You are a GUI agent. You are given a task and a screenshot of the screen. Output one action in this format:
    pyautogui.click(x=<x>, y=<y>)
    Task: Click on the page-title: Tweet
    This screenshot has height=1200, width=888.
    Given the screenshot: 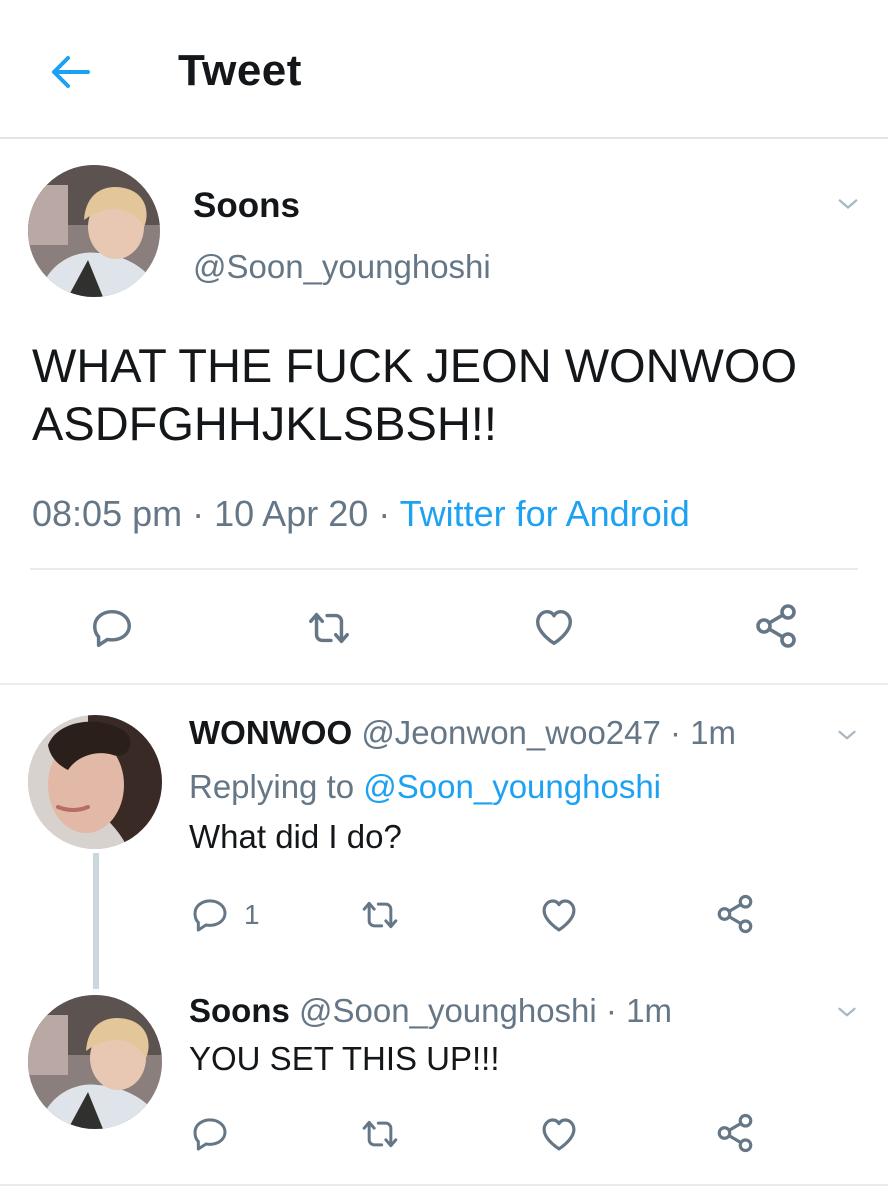 What is the action you would take?
    pyautogui.click(x=240, y=70)
    